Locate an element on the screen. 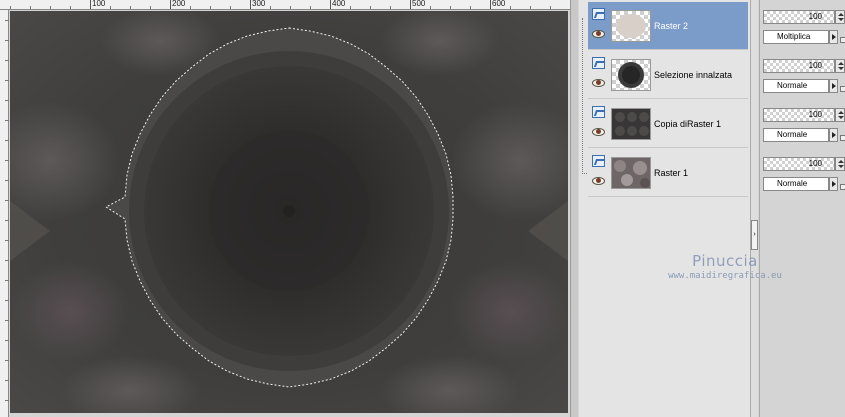 Image resolution: width=845 pixels, height=417 pixels. layer-row-raster-1: Raster 1 is located at coordinates (668, 173).